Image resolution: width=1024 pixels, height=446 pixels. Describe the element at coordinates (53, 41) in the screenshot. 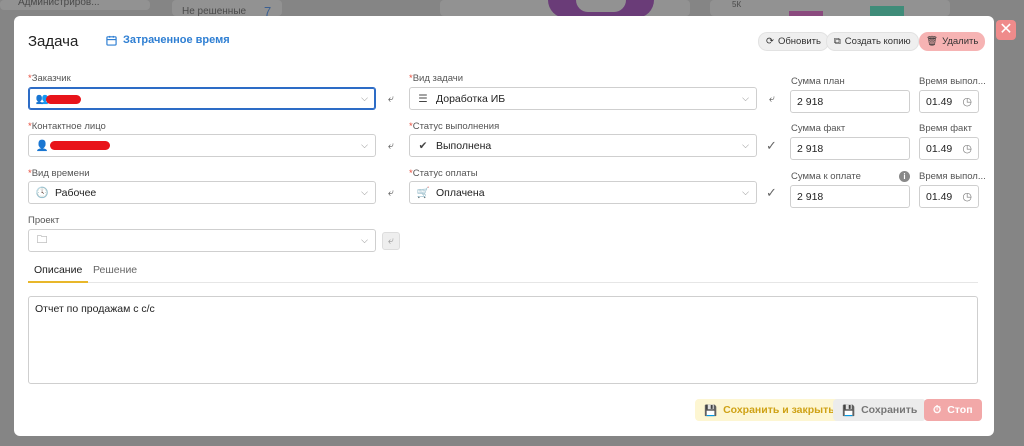

I see `modal-title: Задача` at that location.